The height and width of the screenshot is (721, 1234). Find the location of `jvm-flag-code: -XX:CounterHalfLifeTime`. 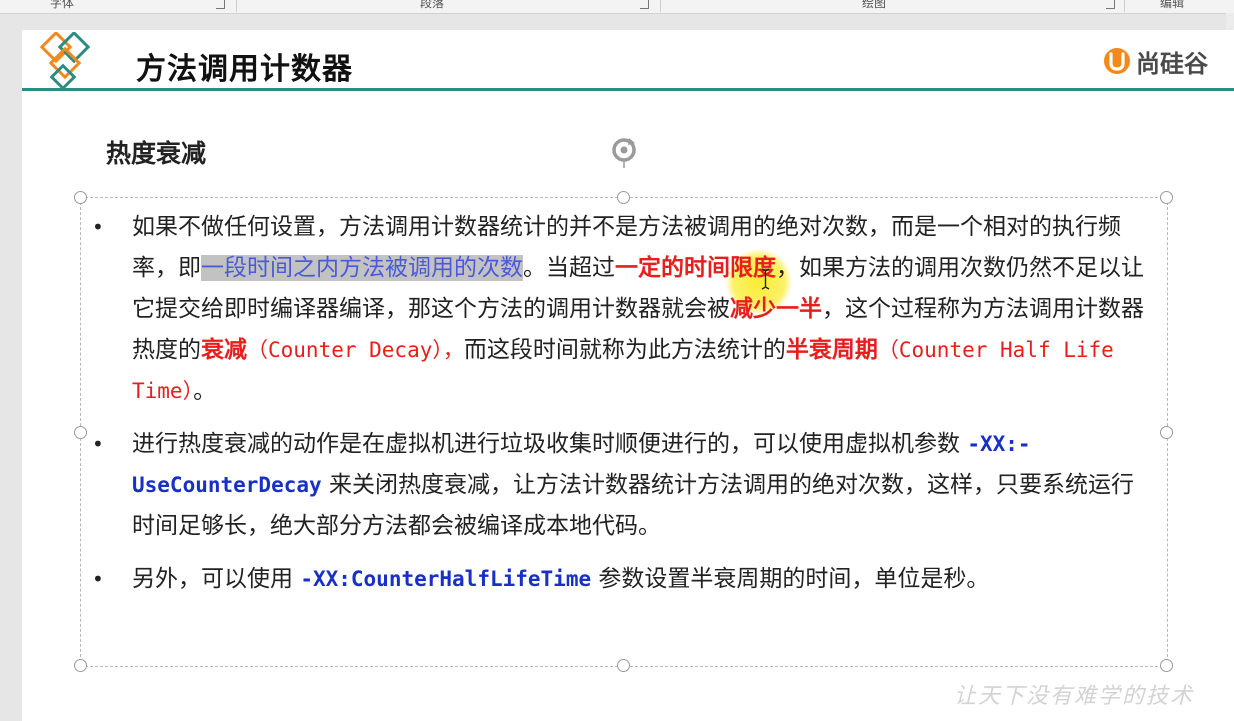

jvm-flag-code: -XX:CounterHalfLifeTime is located at coordinates (446, 579).